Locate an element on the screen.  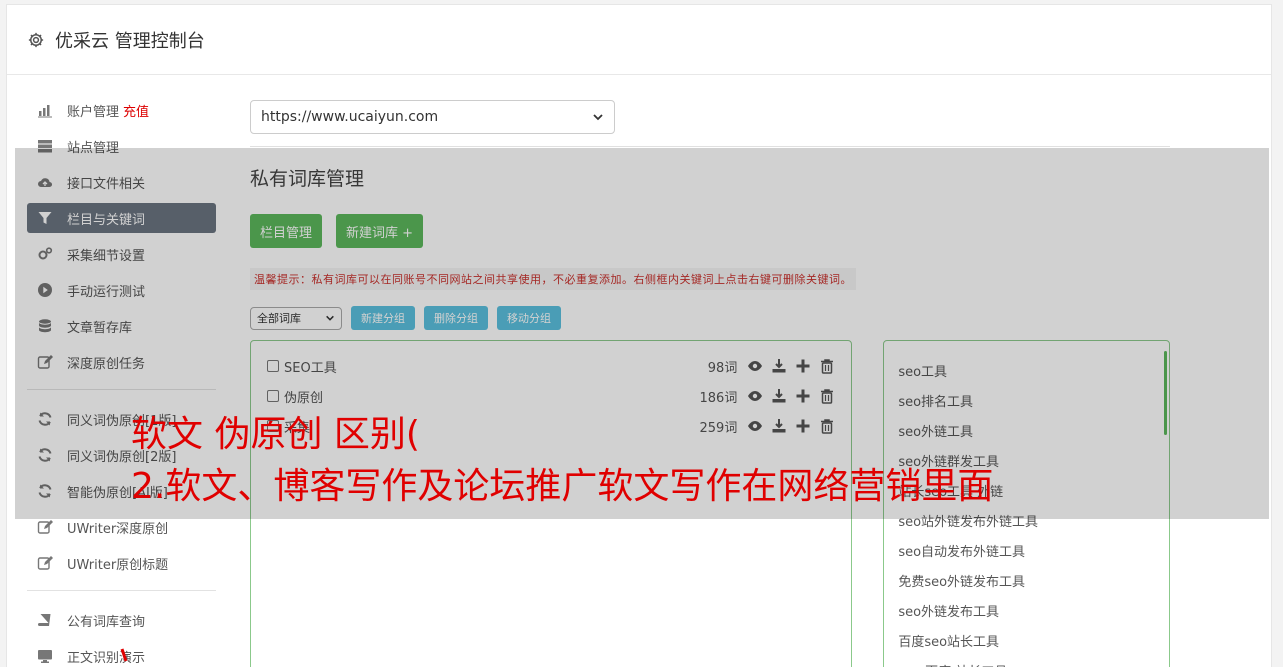
sidebar-item-label: UWriter深度原创 is located at coordinates (118, 529).